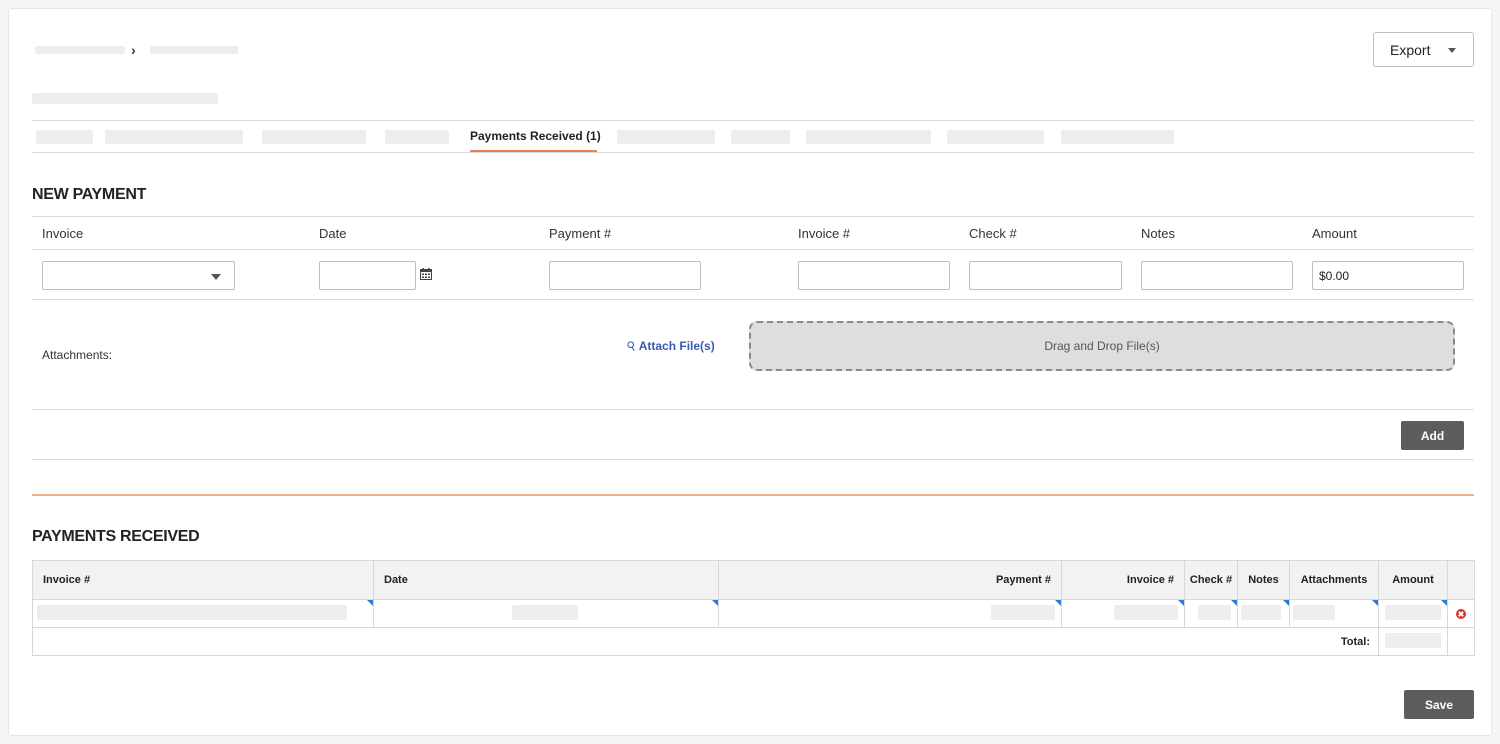 The image size is (1500, 744). I want to click on fields-divider, so click(753, 299).